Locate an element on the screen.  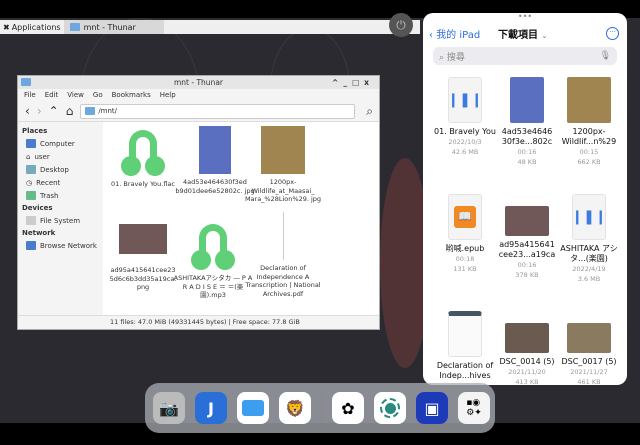
file-item: ❙❚❙ ASHITAKA アシタ...(楽園) 2022/4/19 3.6 MB is located at coordinates (589, 239).